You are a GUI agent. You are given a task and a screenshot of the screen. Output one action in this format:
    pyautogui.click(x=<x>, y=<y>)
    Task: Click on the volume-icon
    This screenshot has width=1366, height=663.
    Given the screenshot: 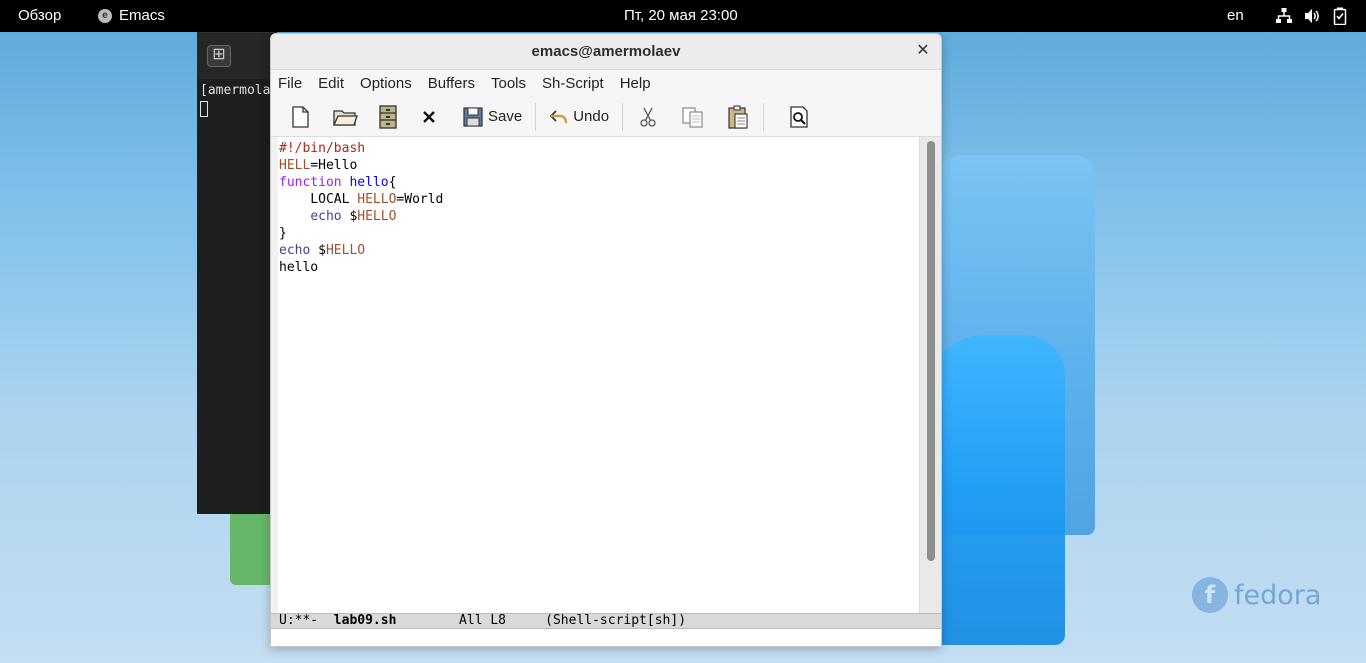 What is the action you would take?
    pyautogui.click(x=1312, y=16)
    